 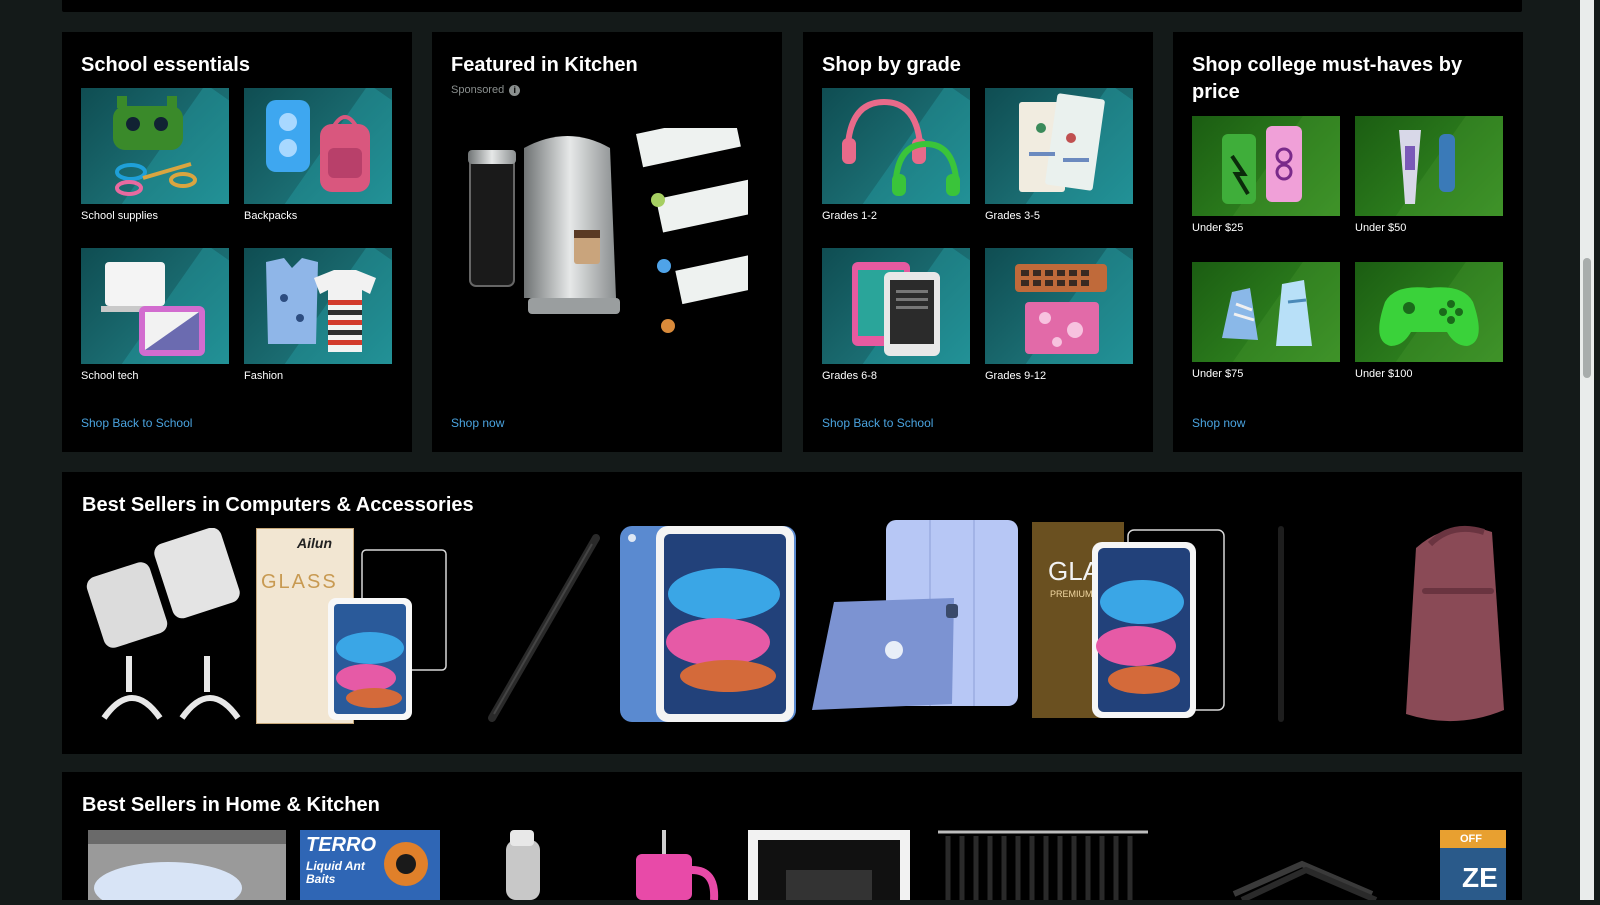 I want to click on frame-photo, so click(x=829, y=885).